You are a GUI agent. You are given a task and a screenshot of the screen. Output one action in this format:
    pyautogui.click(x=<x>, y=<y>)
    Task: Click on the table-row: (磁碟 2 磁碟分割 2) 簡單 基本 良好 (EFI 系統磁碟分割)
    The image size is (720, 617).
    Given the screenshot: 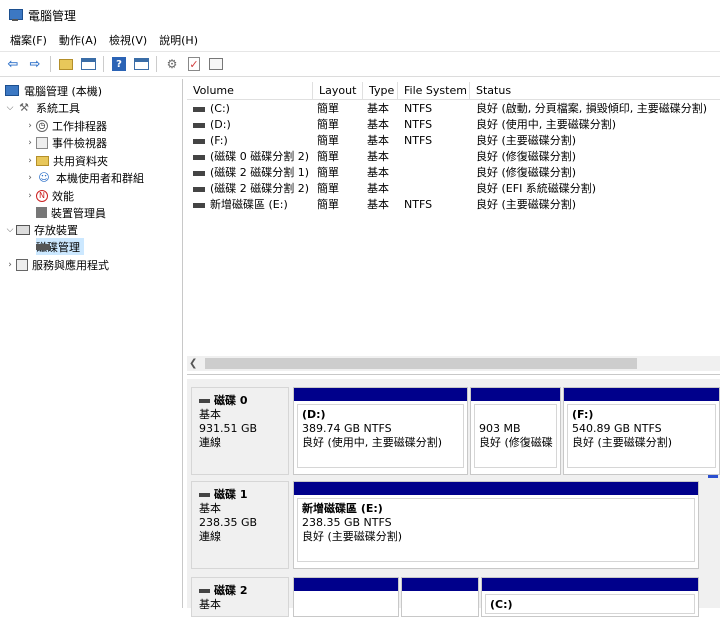 What is the action you would take?
    pyautogui.click(x=453, y=189)
    